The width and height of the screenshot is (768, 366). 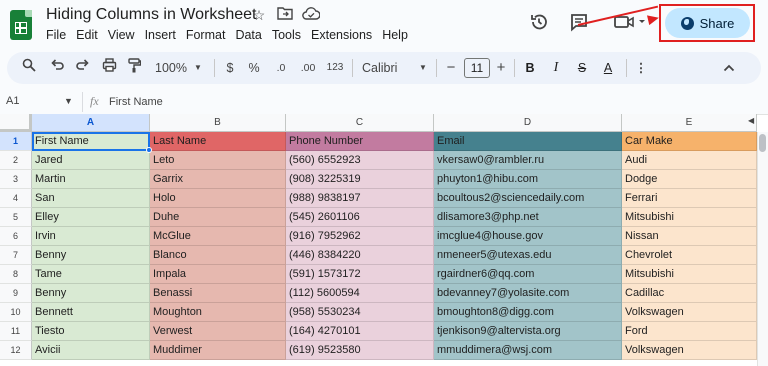 I want to click on table-cell: Irvin, so click(x=91, y=236).